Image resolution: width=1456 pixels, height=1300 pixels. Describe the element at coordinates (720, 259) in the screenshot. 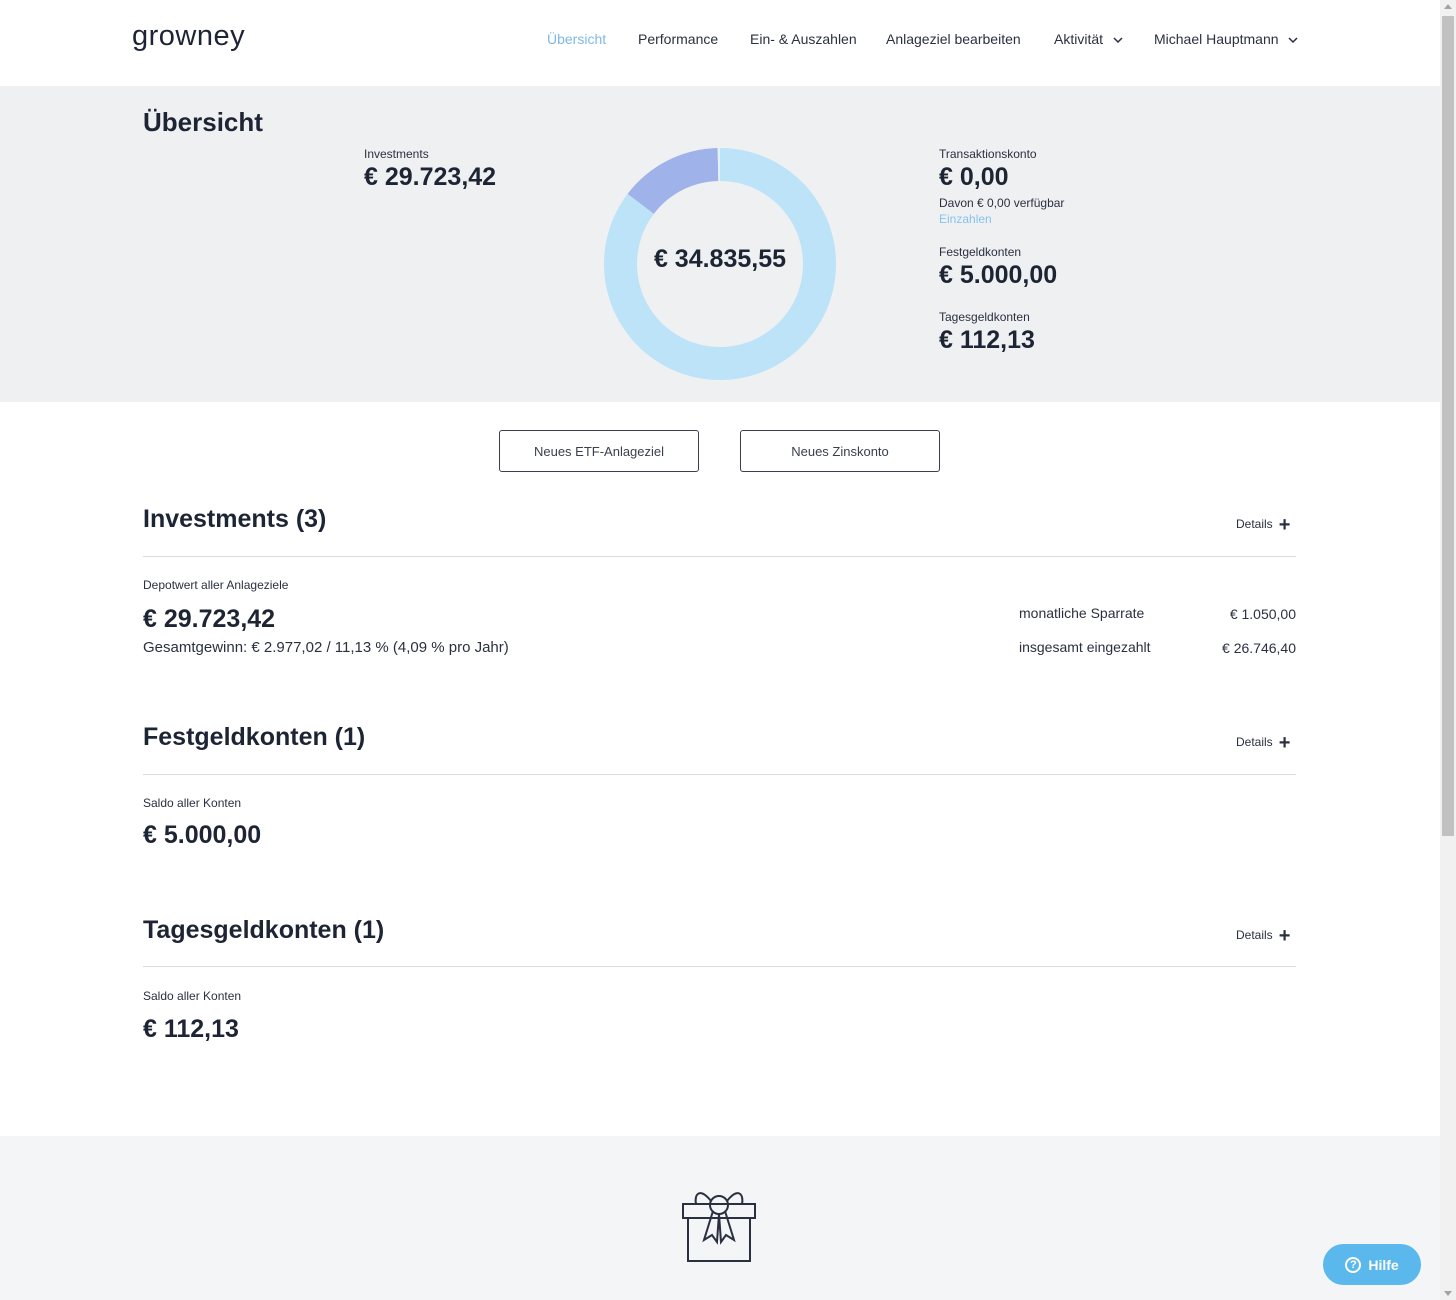

I see `total-amount: € 34.835,55` at that location.